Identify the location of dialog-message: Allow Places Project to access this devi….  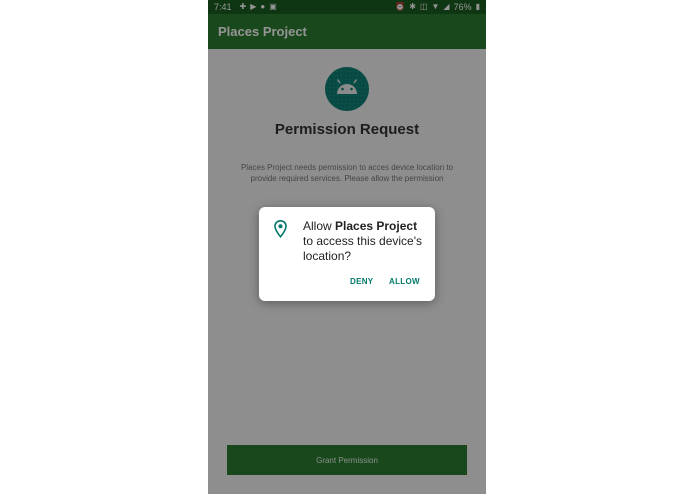
(366, 241).